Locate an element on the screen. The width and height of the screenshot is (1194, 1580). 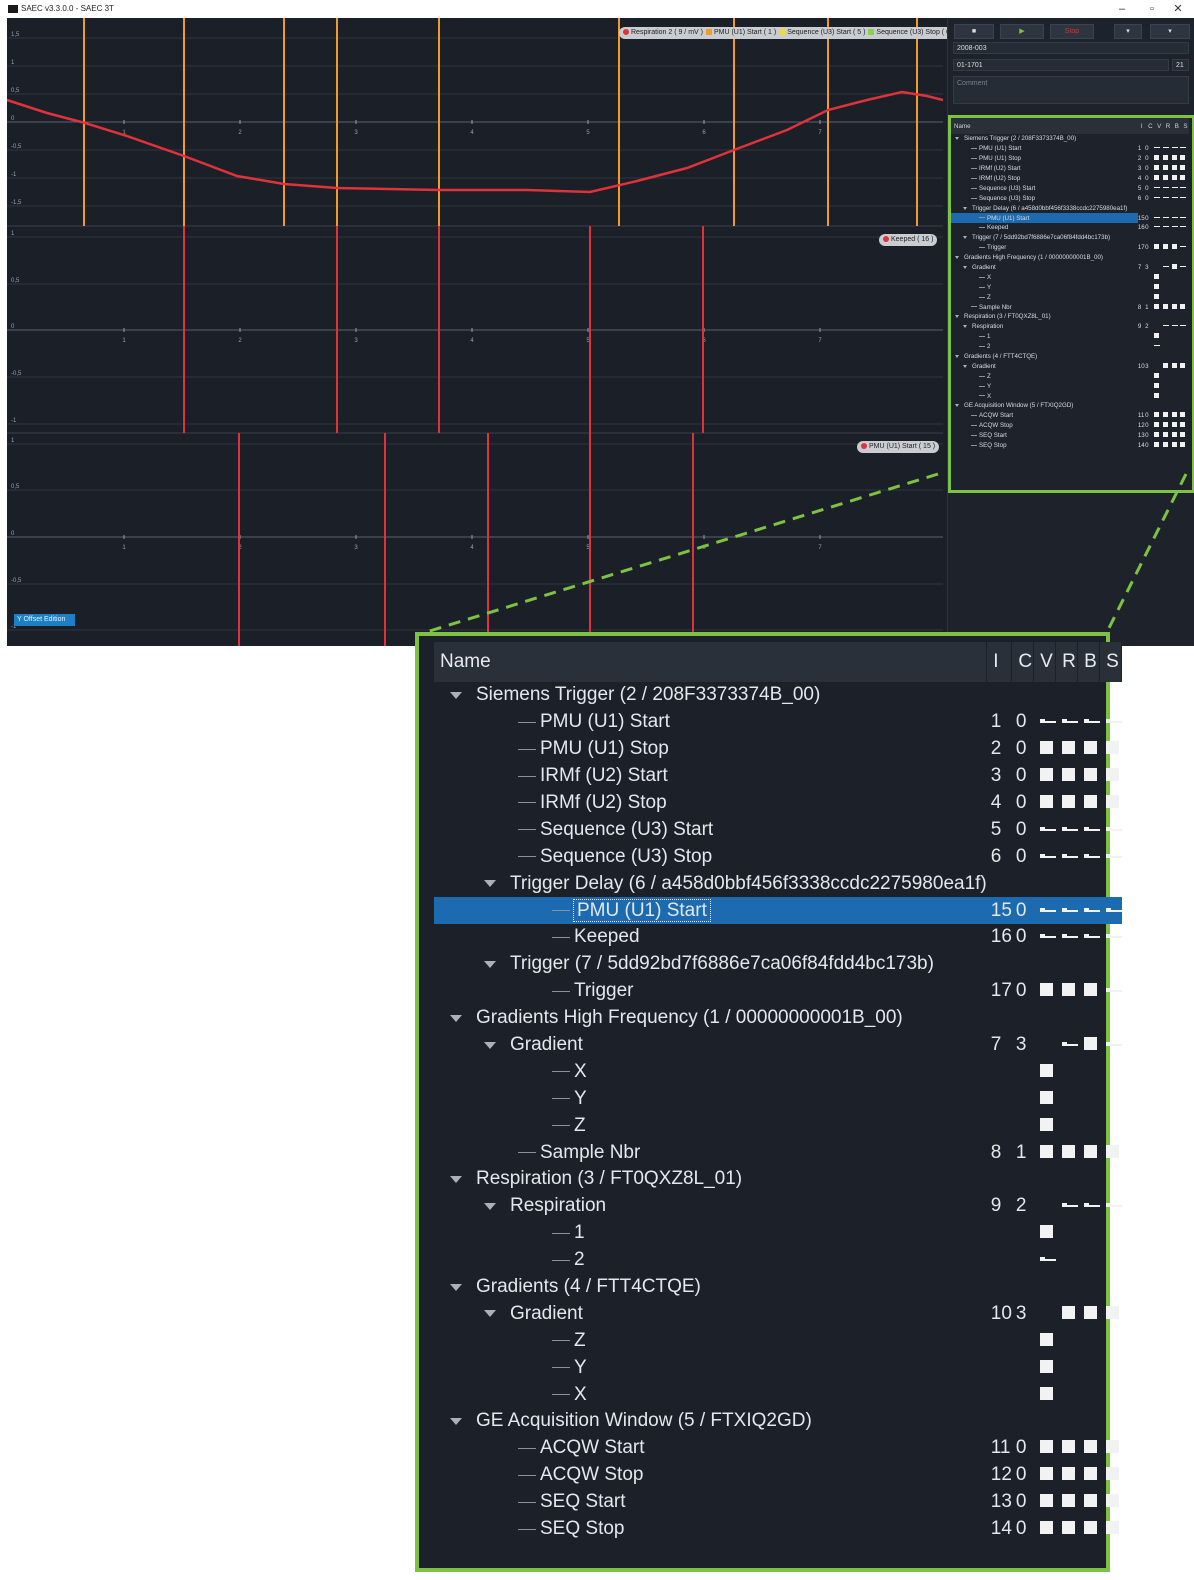
tree-row: PMU (U1) Stop 2 0 is located at coordinates (778, 749).